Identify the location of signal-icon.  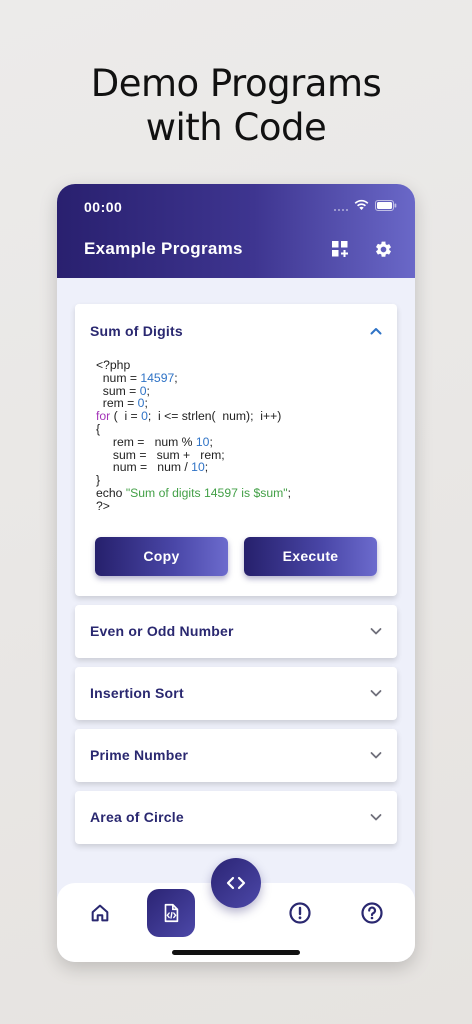
(341, 205).